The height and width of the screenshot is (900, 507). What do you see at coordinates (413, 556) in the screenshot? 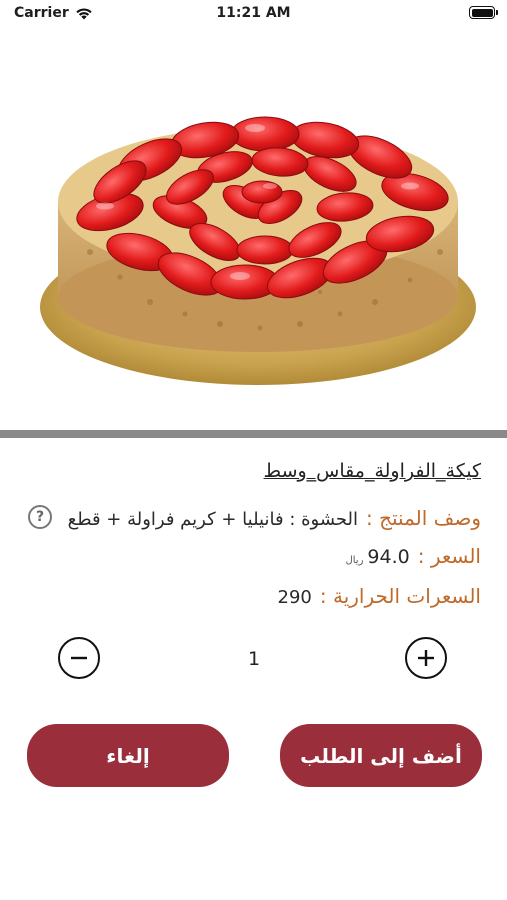
I see `price-row: السعر : 94.0 ريال` at bounding box center [413, 556].